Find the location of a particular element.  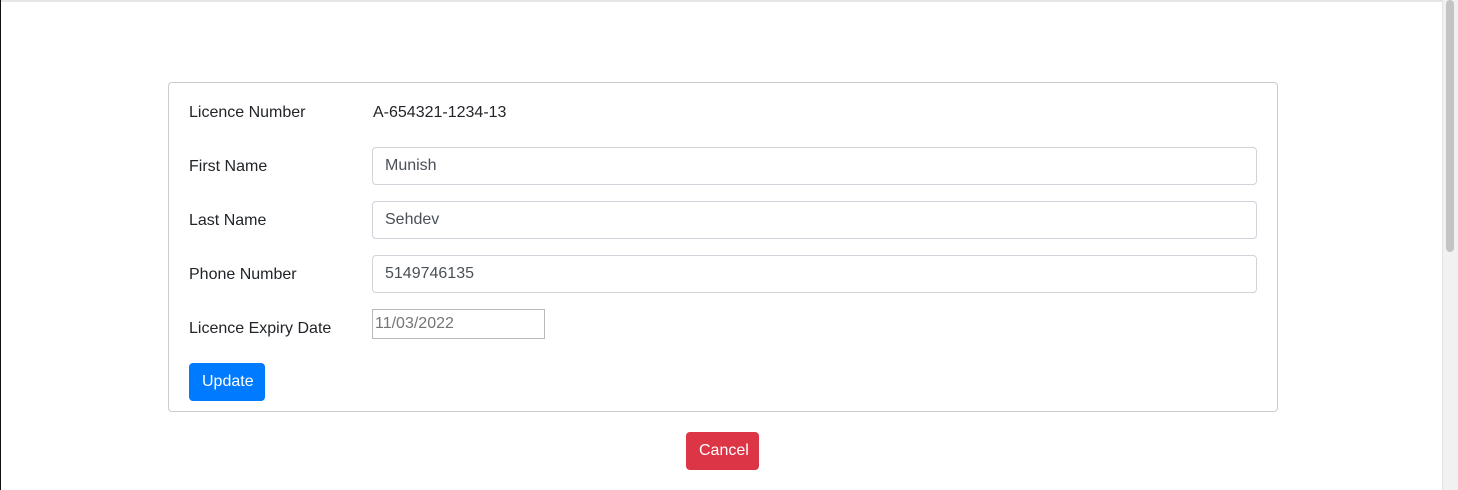

phone-number-label: Phone Number is located at coordinates (243, 274).